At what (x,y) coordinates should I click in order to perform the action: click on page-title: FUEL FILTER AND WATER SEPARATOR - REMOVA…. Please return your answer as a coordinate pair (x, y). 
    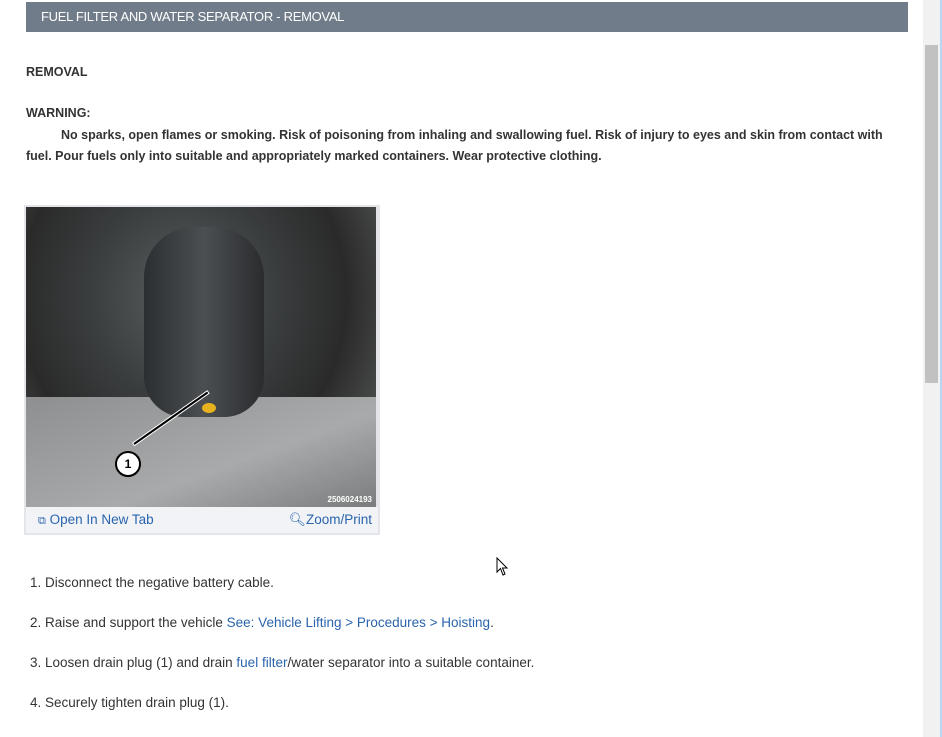
    Looking at the image, I should click on (467, 17).